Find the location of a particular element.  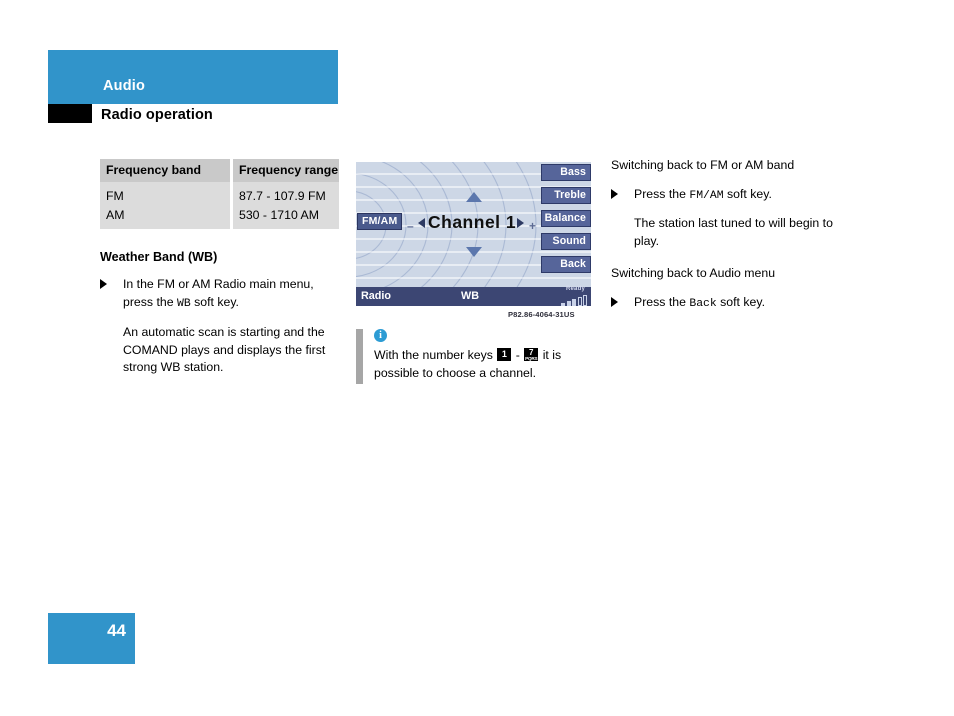

softkey-bass: Bass is located at coordinates (566, 172).